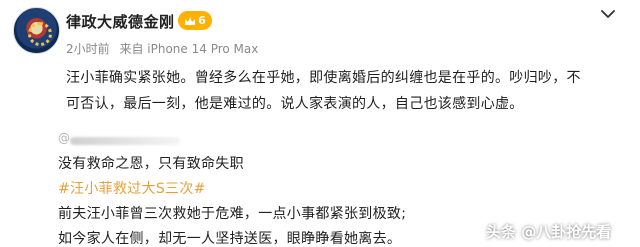 The height and width of the screenshot is (247, 640). I want to click on watermark-text: 头条 @八卦抢先看, so click(549, 231).